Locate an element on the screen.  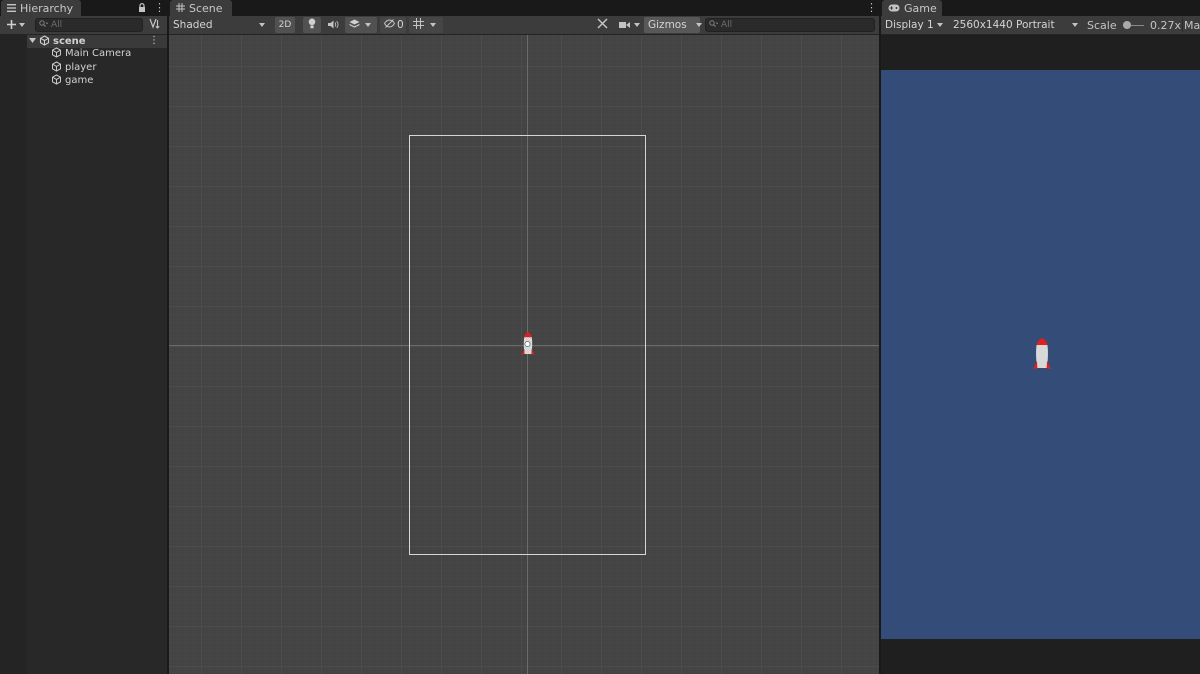
mode-2d-label: 2D is located at coordinates (285, 25).